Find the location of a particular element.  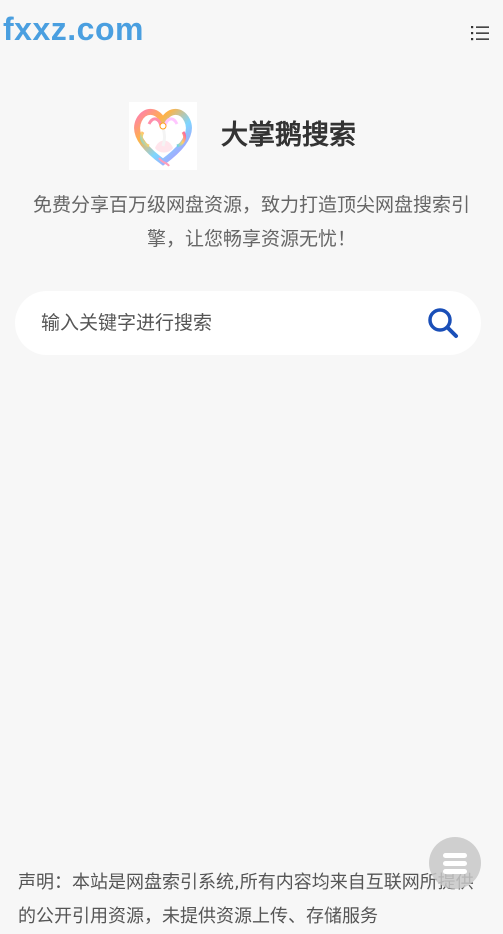

brand-title: 大掌鹅搜索 is located at coordinates (288, 135).